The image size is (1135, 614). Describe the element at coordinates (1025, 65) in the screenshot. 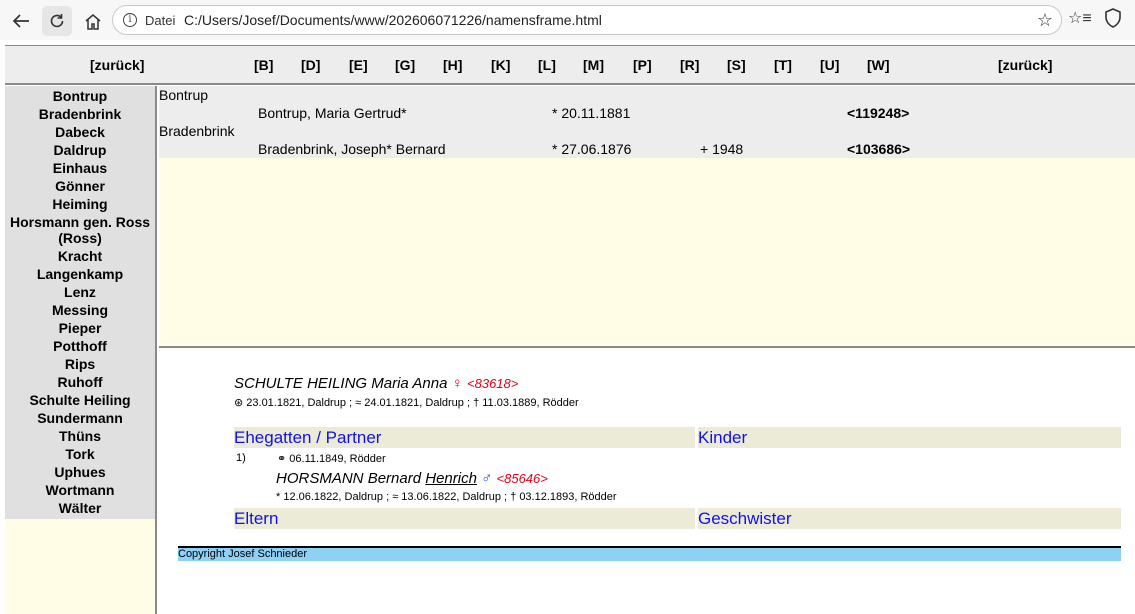

I see `back-link-right: [zurück]` at that location.